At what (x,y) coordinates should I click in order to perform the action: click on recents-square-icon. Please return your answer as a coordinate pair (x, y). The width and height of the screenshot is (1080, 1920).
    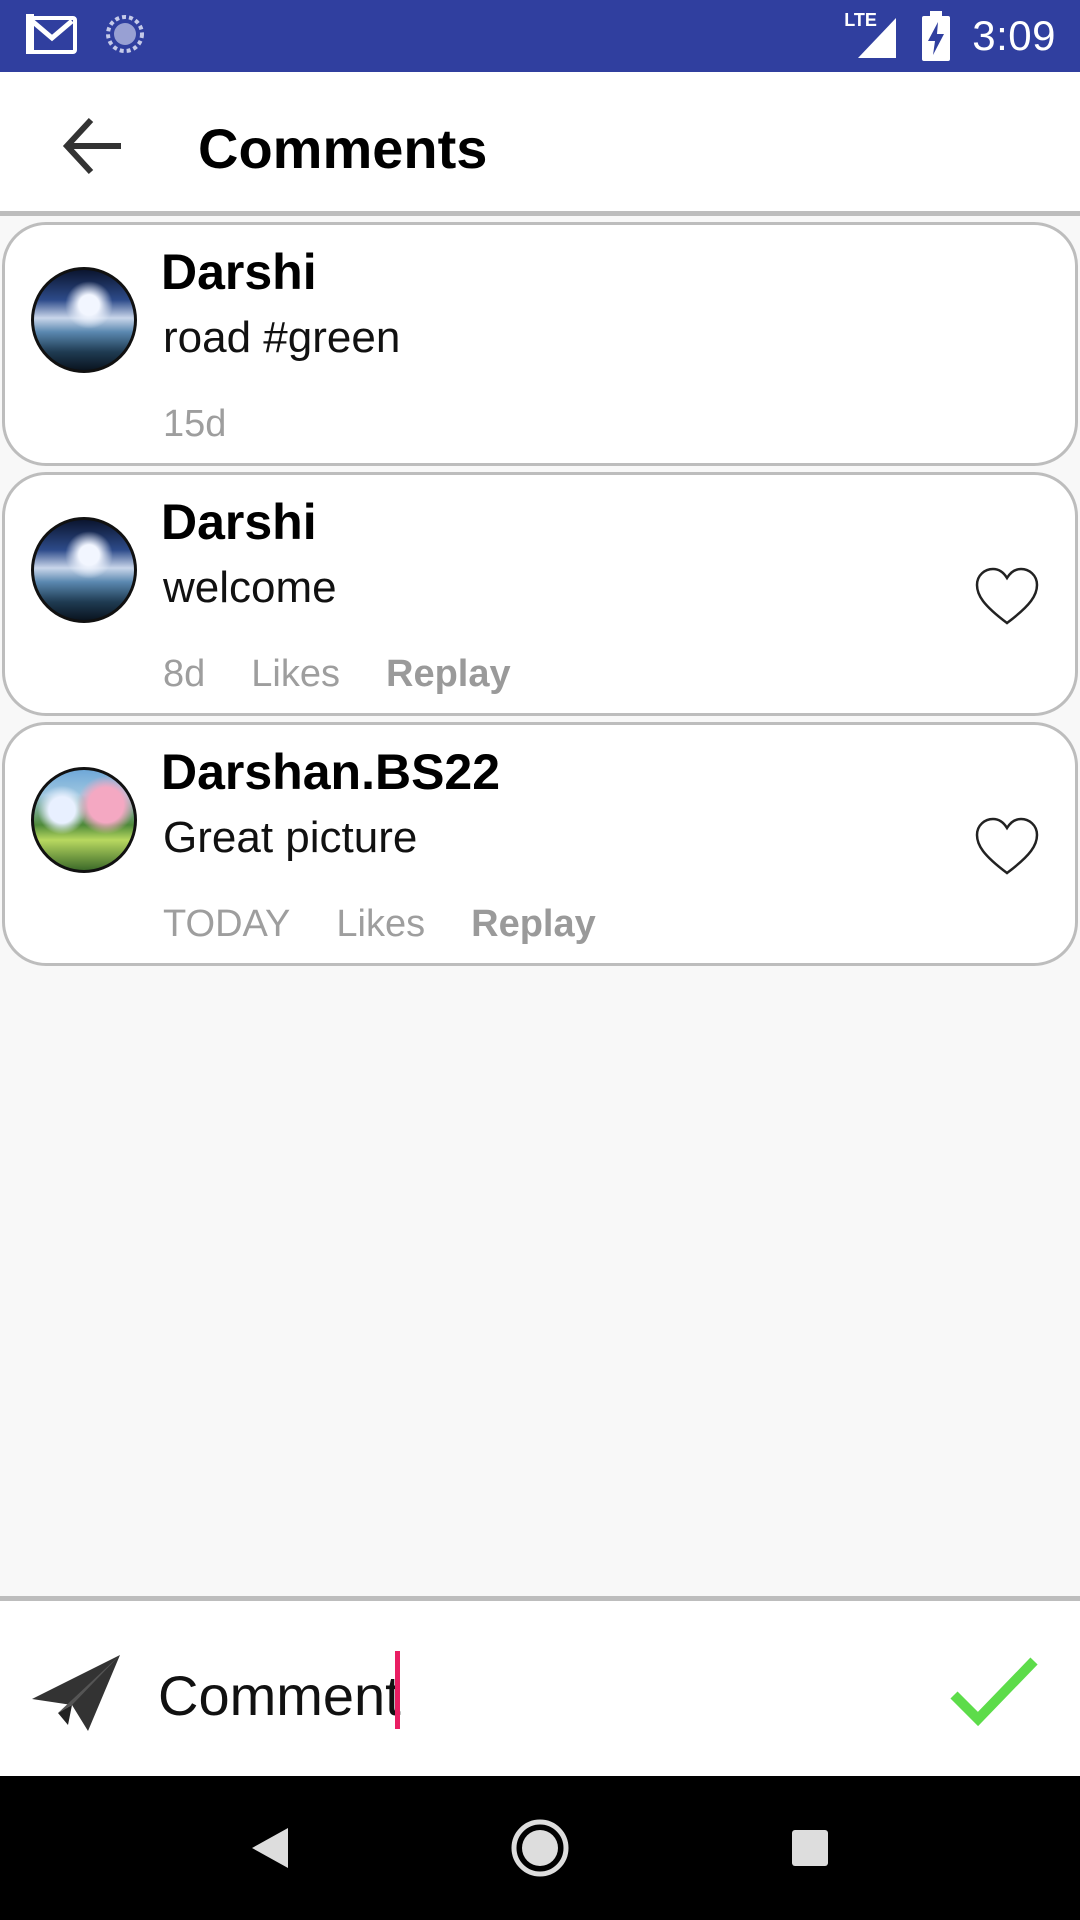
    Looking at the image, I should click on (810, 1848).